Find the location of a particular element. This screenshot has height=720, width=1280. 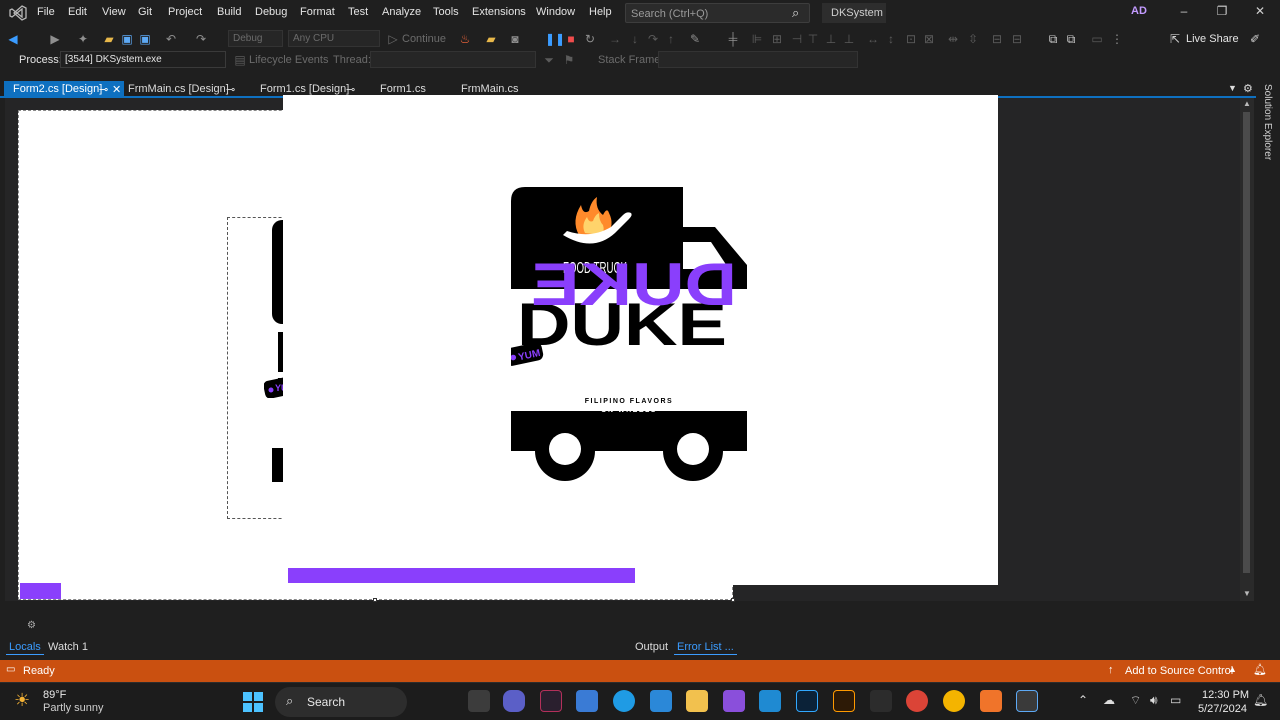

continue-button: Continue is located at coordinates (424, 39).